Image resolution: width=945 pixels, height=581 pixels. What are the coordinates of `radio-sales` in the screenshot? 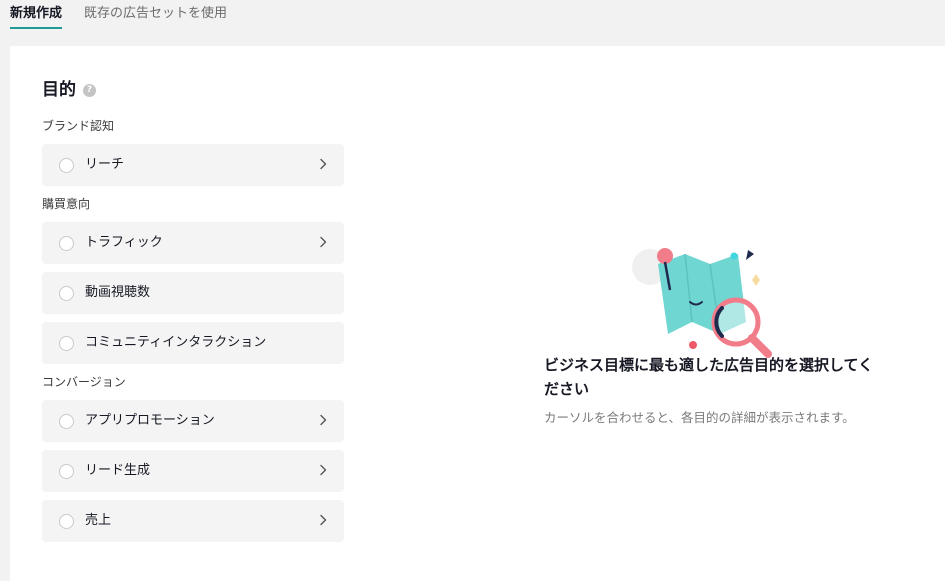 It's located at (66, 521).